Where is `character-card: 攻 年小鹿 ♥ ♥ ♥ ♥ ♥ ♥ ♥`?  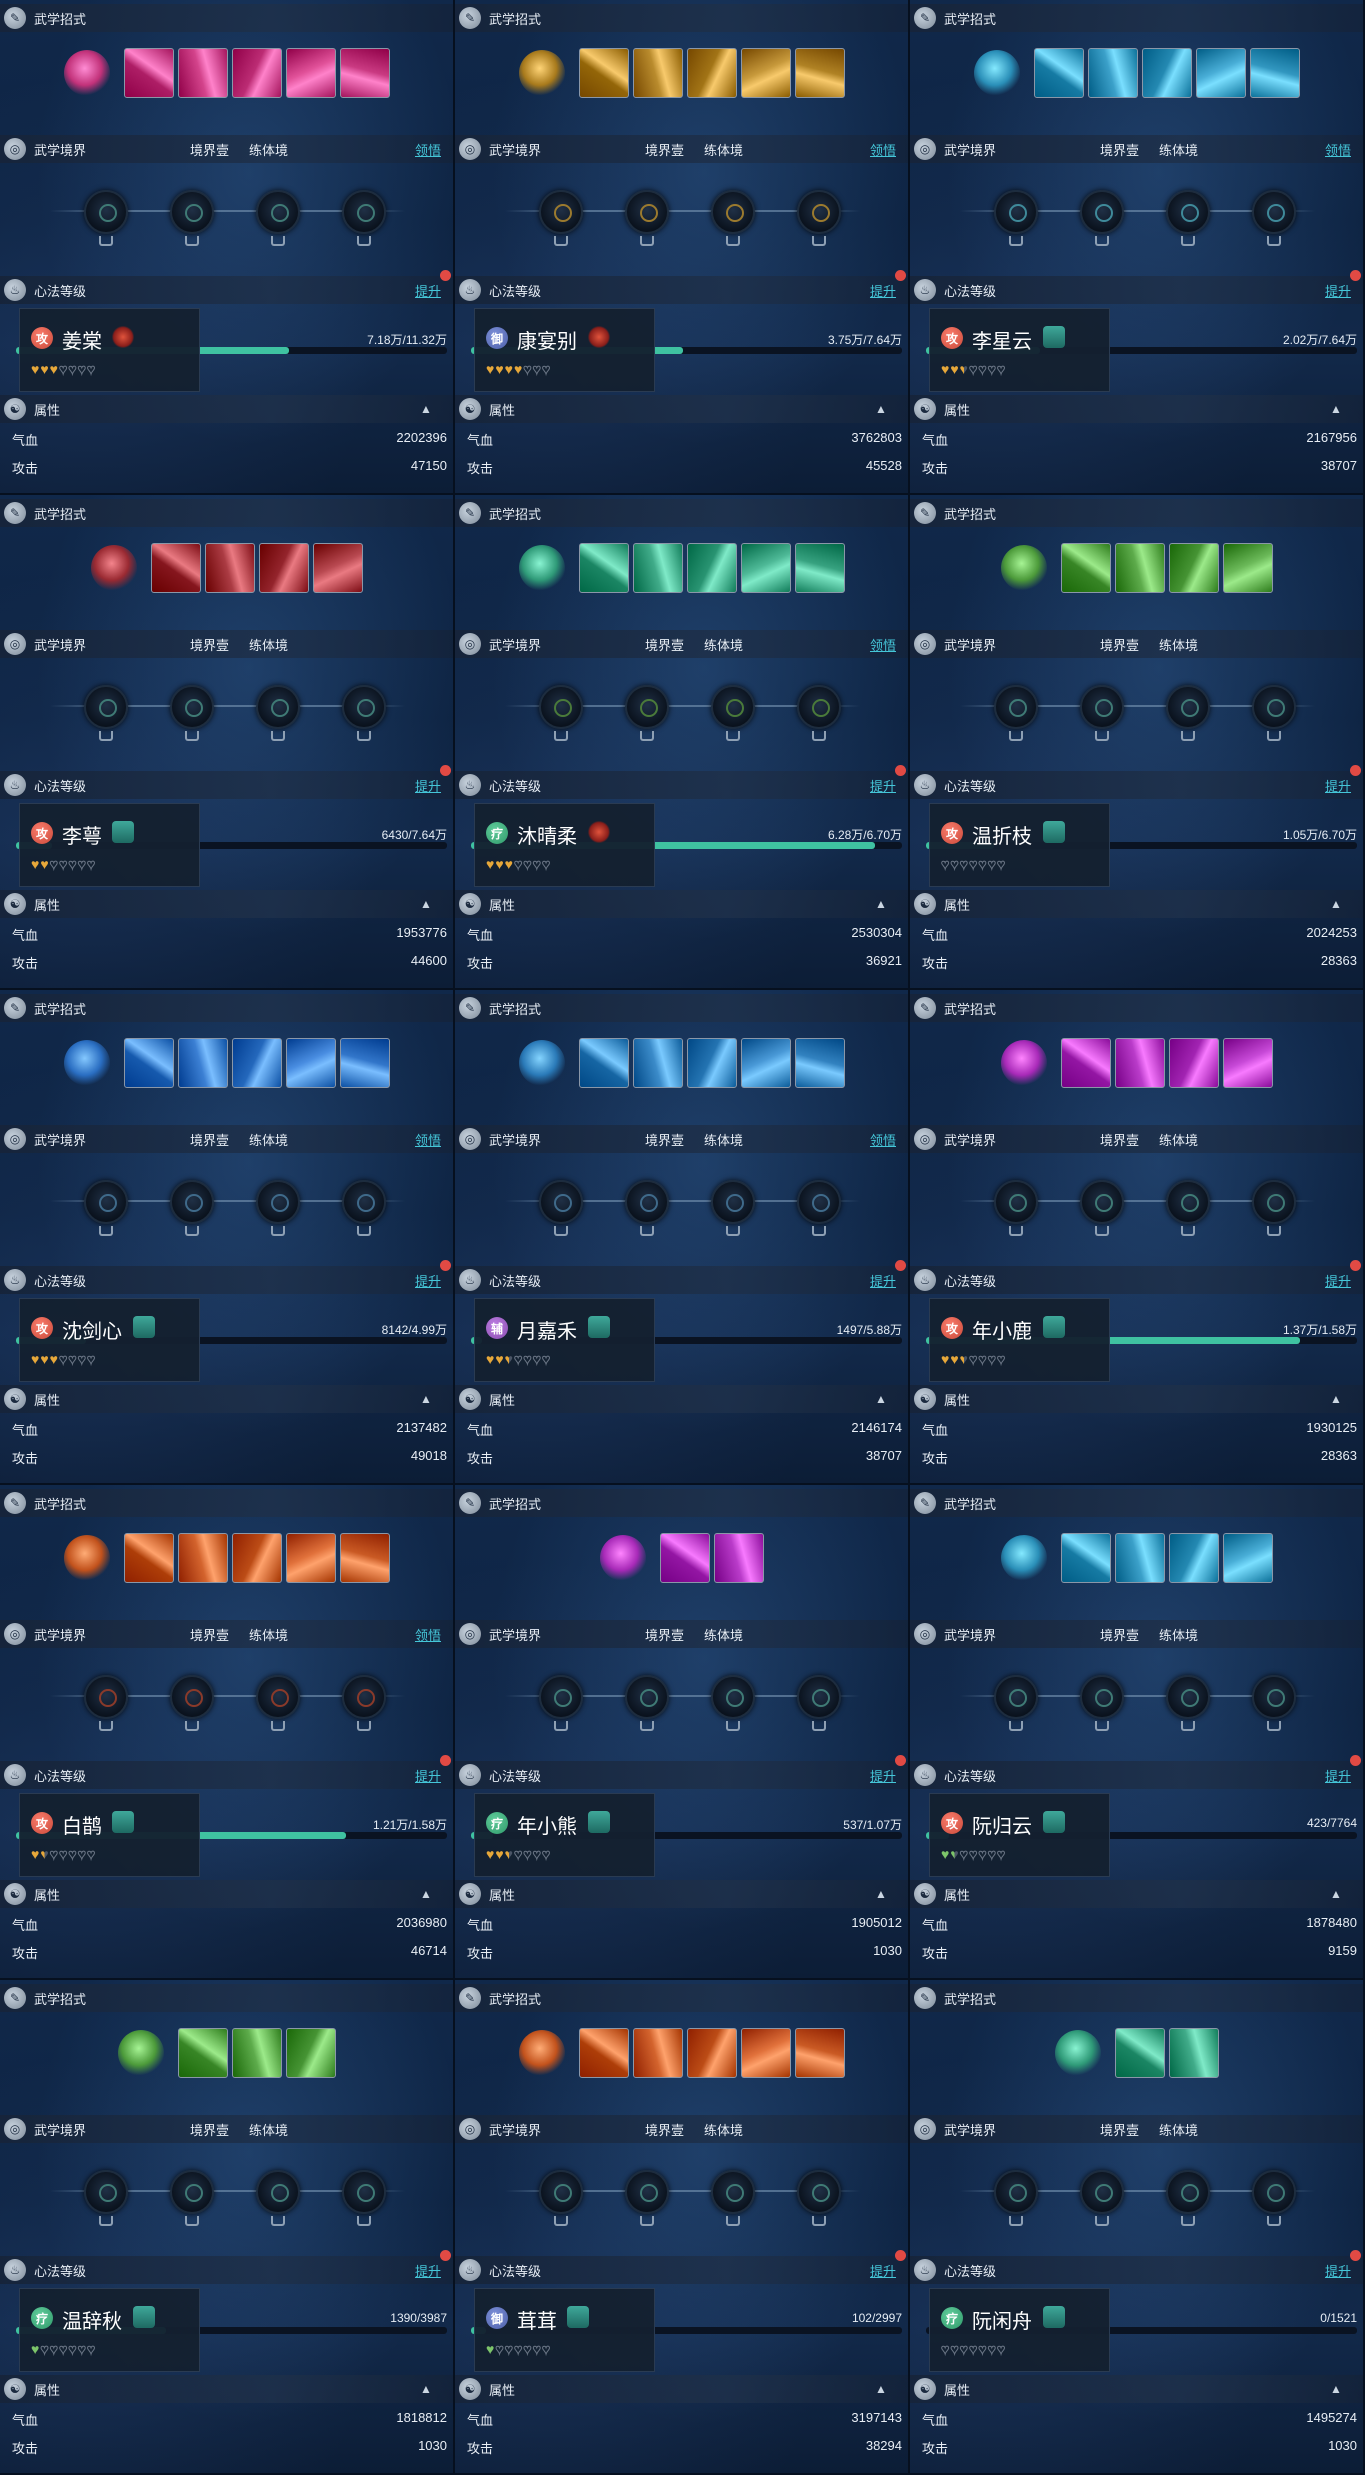 character-card: 攻 年小鹿 ♥ ♥ ♥ ♥ ♥ ♥ ♥ is located at coordinates (1019, 1340).